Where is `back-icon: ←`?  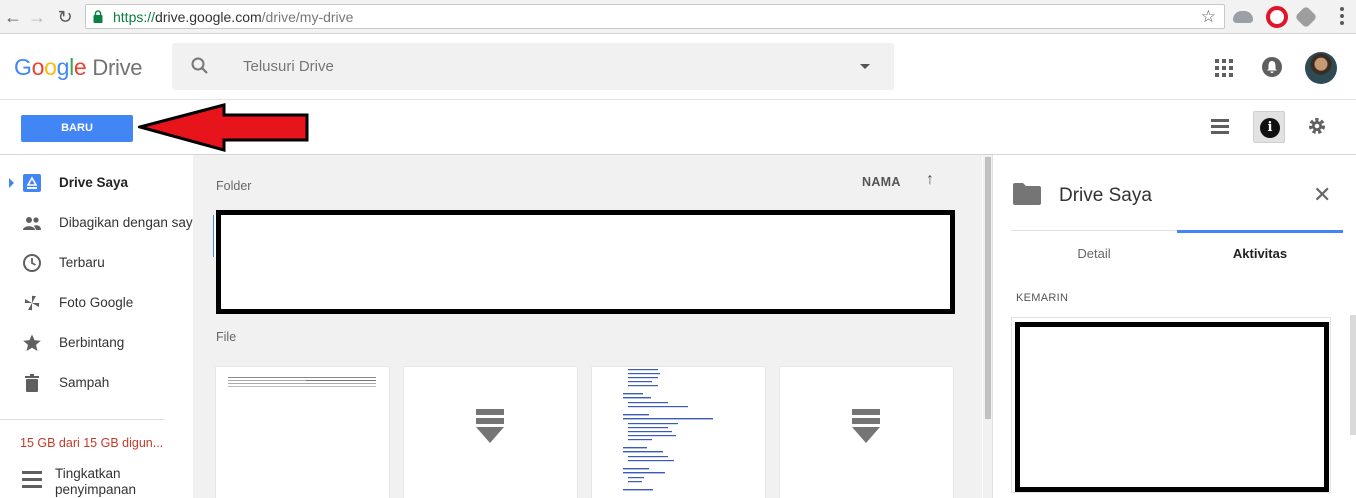 back-icon: ← is located at coordinates (13, 17).